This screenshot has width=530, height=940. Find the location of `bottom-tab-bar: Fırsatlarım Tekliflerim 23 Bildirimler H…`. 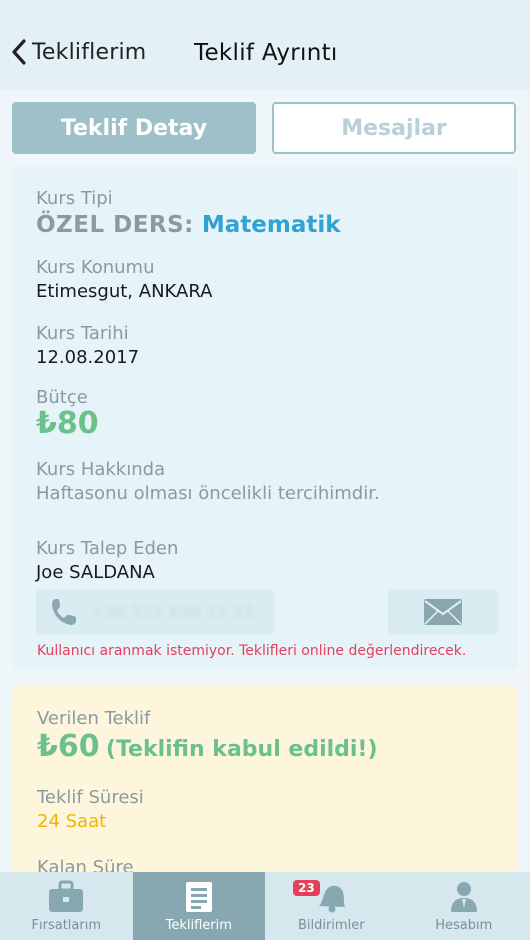

bottom-tab-bar: Fırsatlarım Tekliflerim 23 Bildirimler H… is located at coordinates (265, 906).